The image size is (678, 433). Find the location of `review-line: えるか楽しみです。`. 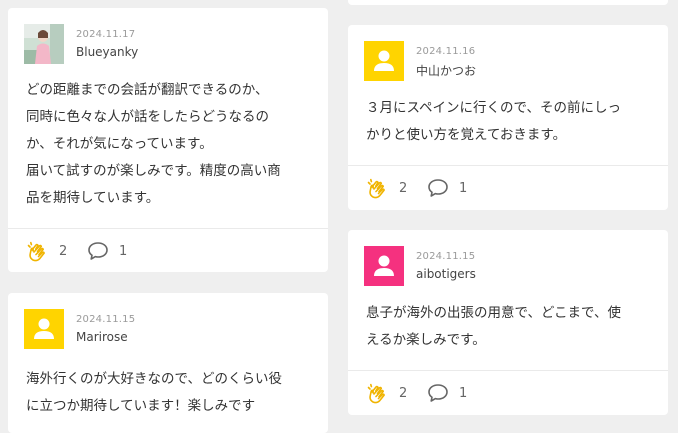

review-line: えるか楽しみです。 is located at coordinates (426, 340).